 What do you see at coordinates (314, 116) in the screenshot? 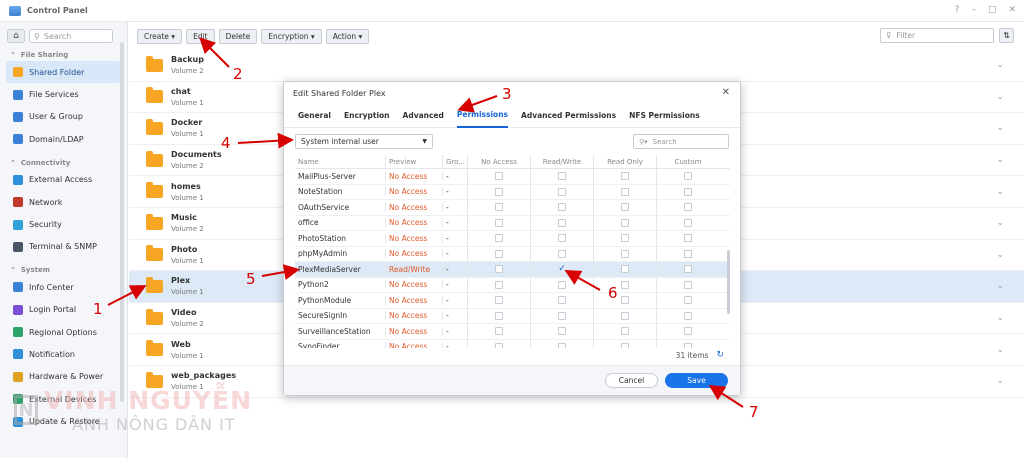
I see `tab-general: General` at bounding box center [314, 116].